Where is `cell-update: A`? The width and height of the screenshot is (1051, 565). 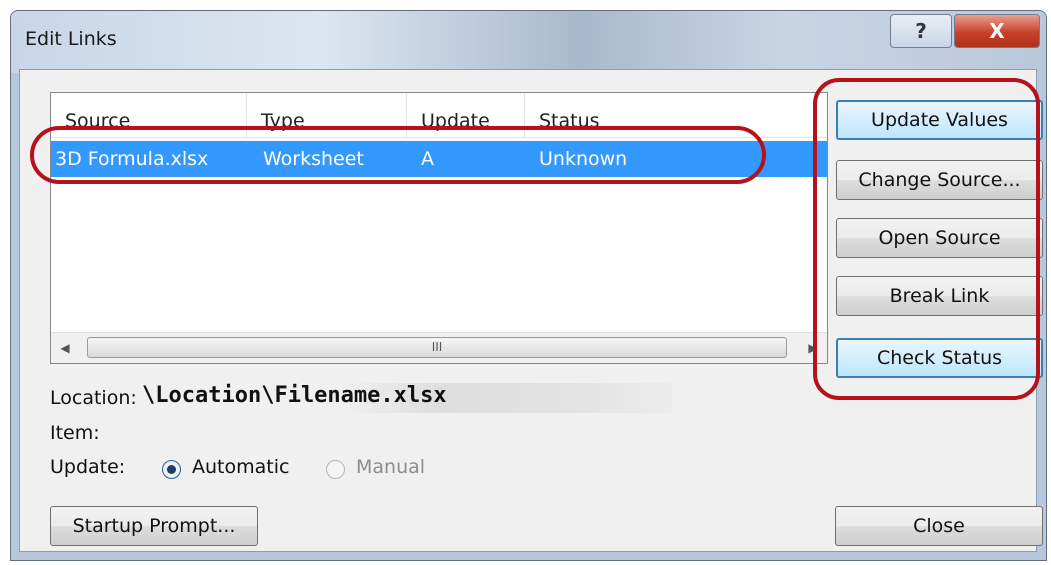 cell-update: A is located at coordinates (427, 159).